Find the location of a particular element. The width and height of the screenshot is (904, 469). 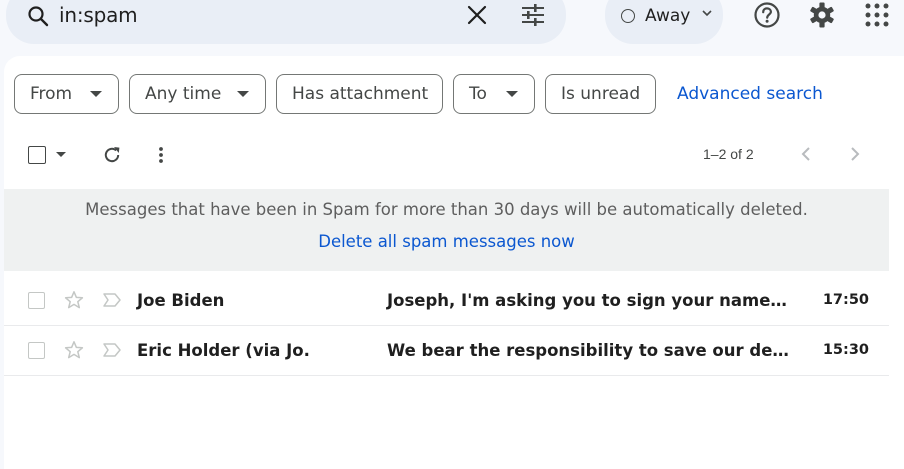

message-sender: Eric Holder (via Jo. is located at coordinates (223, 350).